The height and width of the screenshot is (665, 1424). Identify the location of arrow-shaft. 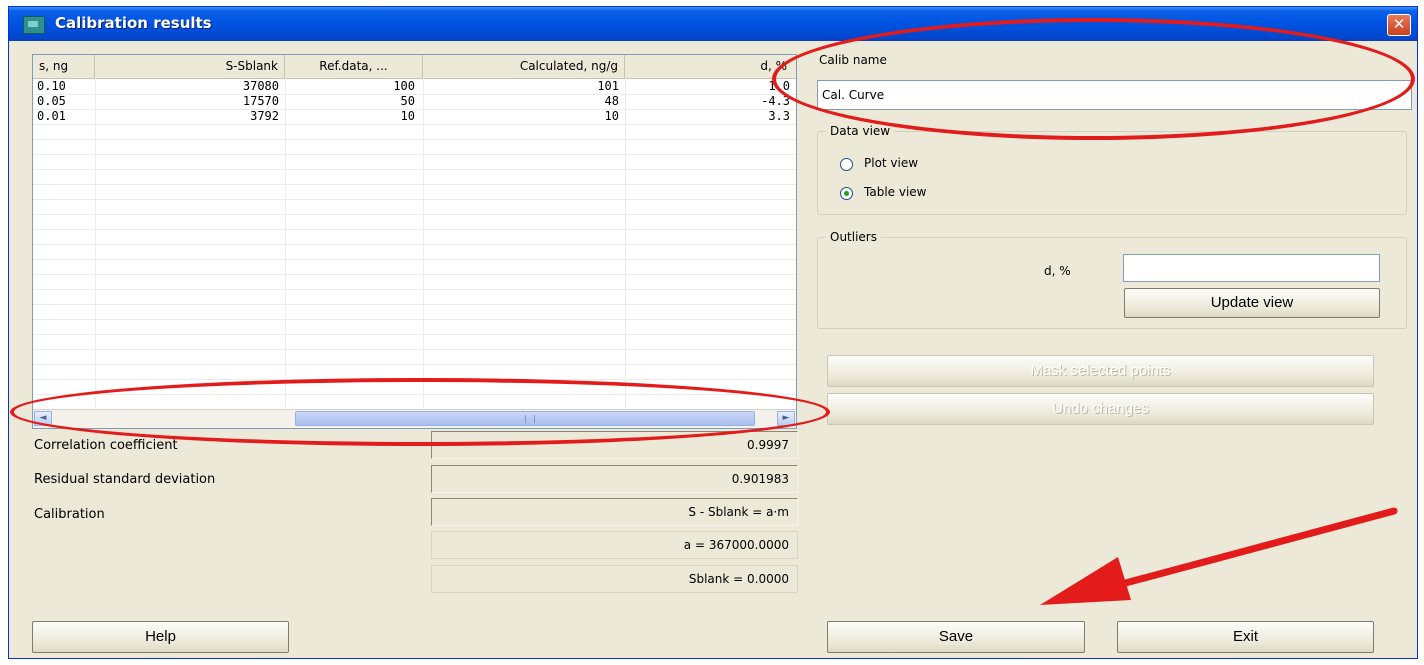
(1243, 551).